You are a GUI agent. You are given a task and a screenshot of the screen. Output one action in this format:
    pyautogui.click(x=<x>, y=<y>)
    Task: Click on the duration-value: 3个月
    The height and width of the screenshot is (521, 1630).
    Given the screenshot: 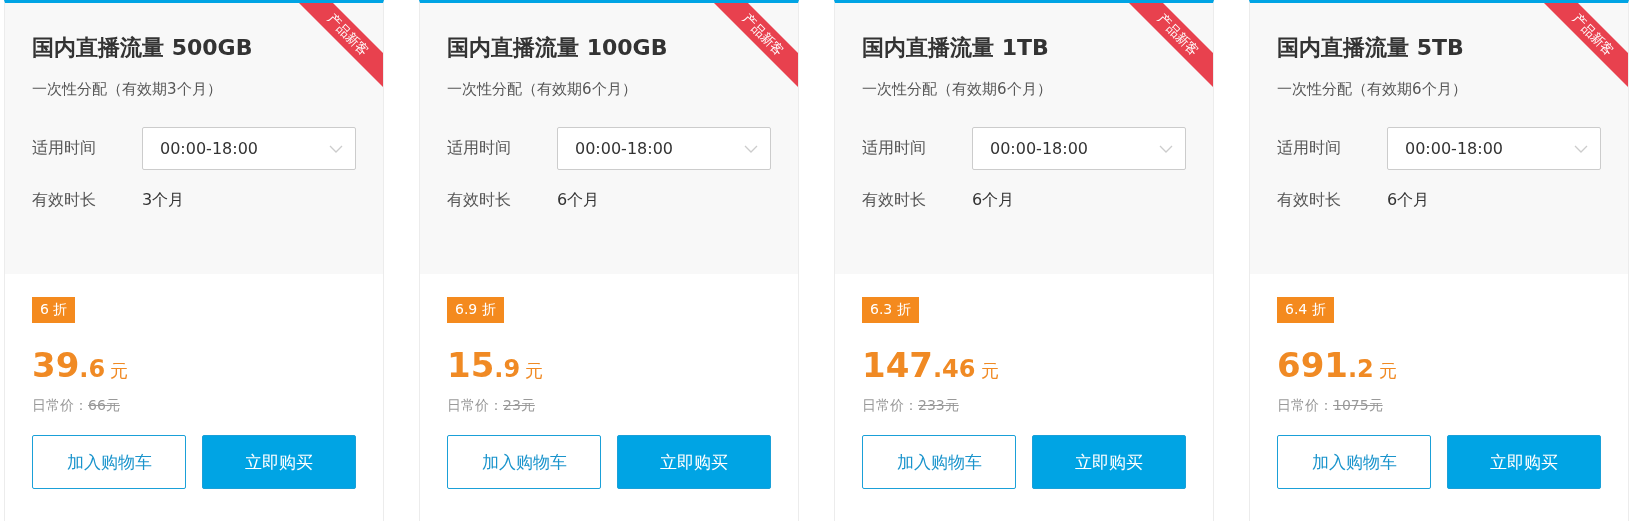 What is the action you would take?
    pyautogui.click(x=163, y=200)
    